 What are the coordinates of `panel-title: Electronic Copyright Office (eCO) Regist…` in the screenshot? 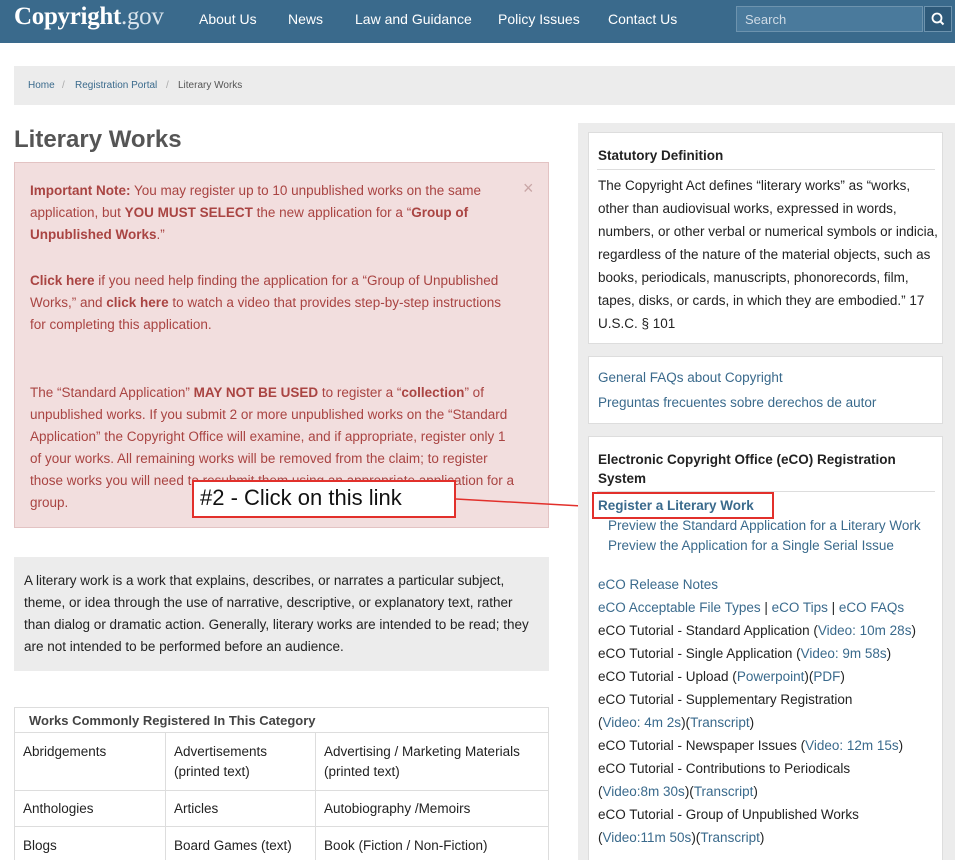 It's located at (747, 469).